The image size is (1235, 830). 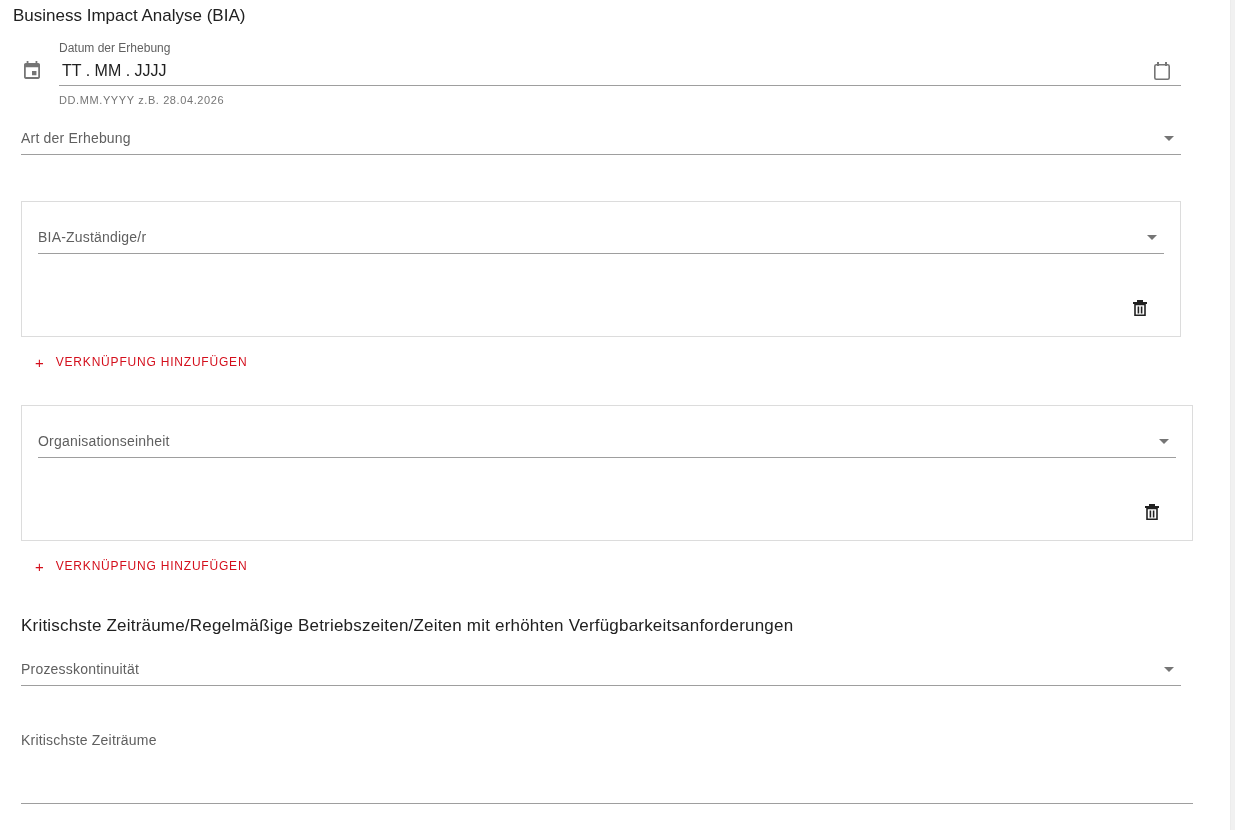 I want to click on select-field: Prozesskontinuität, so click(x=601, y=669).